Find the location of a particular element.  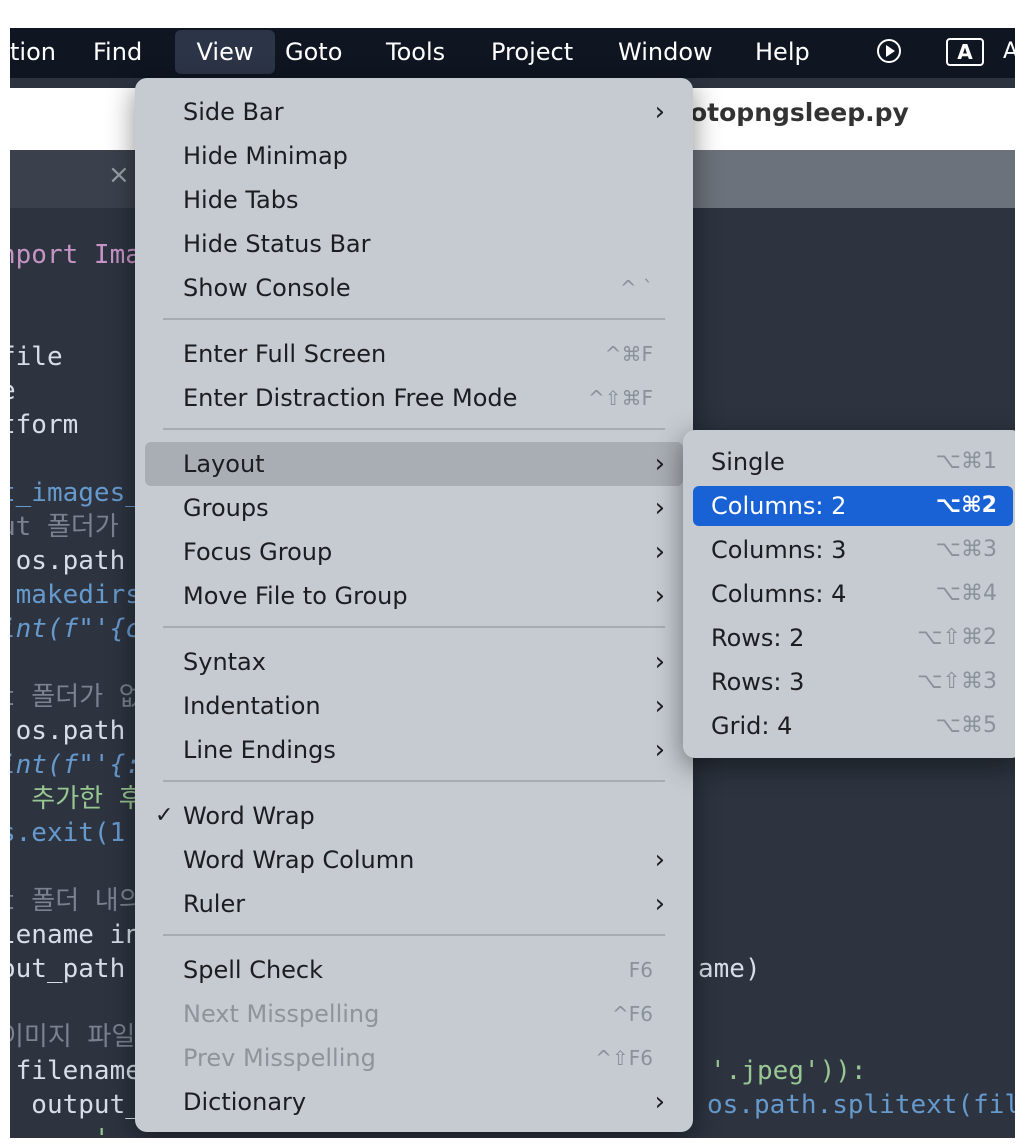

menu-item-shortcut: ^⌘F is located at coordinates (628, 354).